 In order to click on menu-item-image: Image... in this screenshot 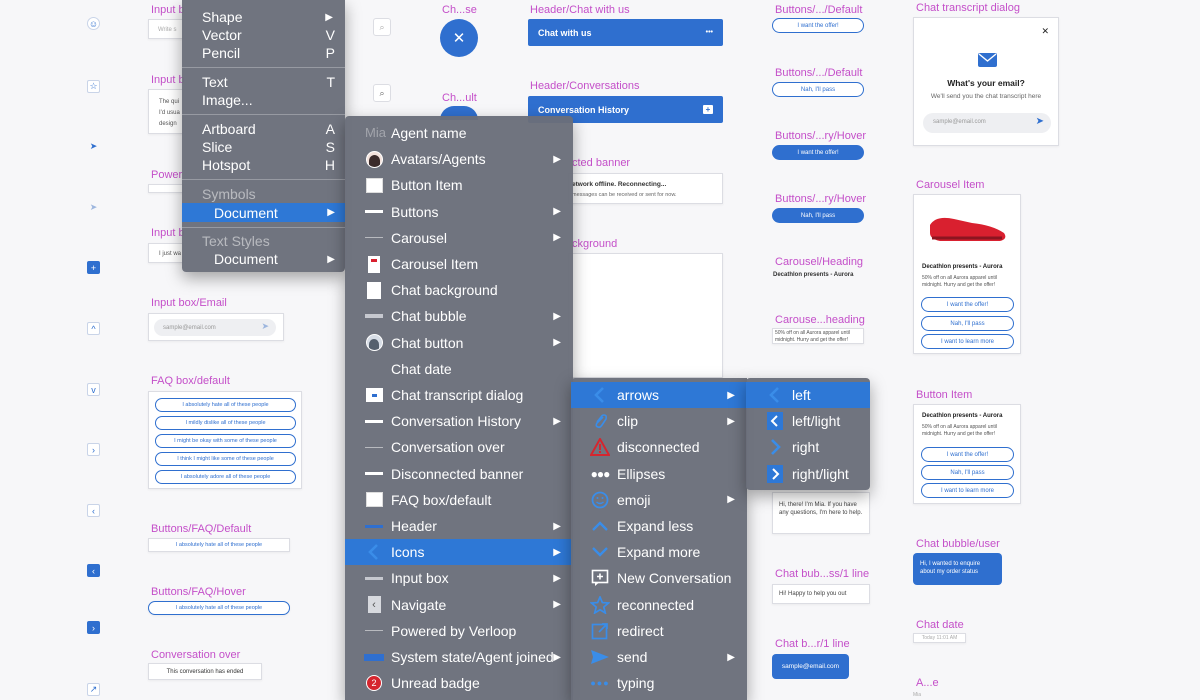, I will do `click(263, 100)`.